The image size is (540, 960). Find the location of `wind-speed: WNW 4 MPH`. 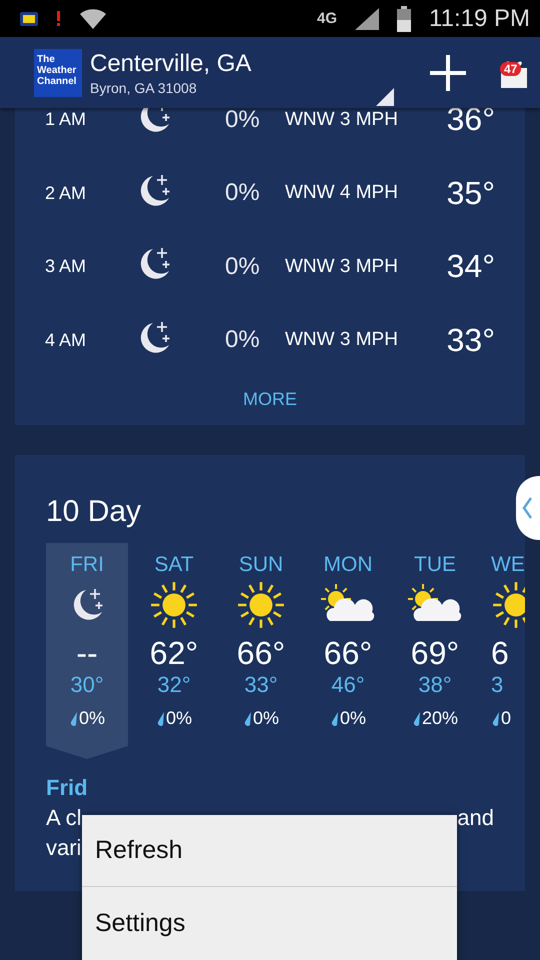

wind-speed: WNW 4 MPH is located at coordinates (342, 193).